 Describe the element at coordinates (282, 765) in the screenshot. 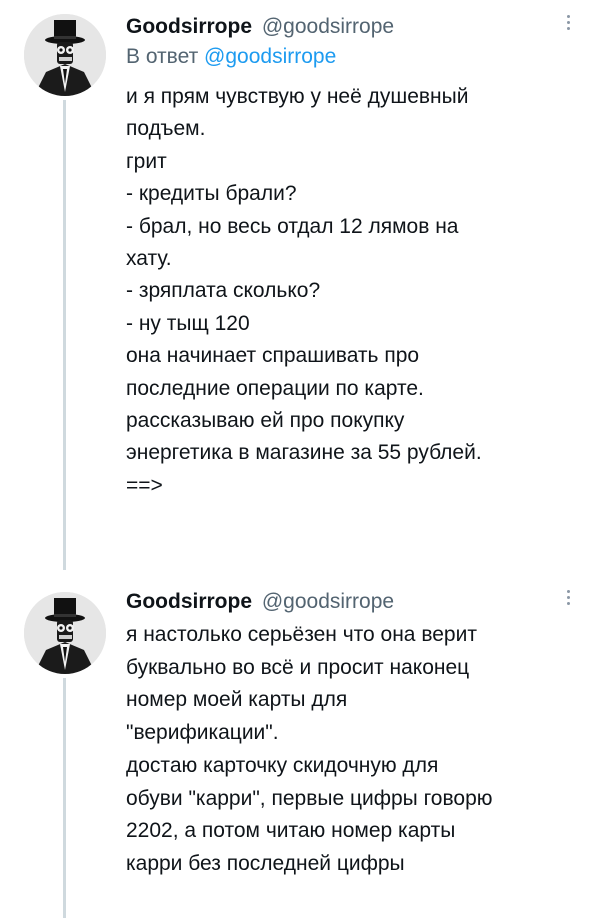

I see `tweet-text-line: достаю карточку скидочную для` at that location.